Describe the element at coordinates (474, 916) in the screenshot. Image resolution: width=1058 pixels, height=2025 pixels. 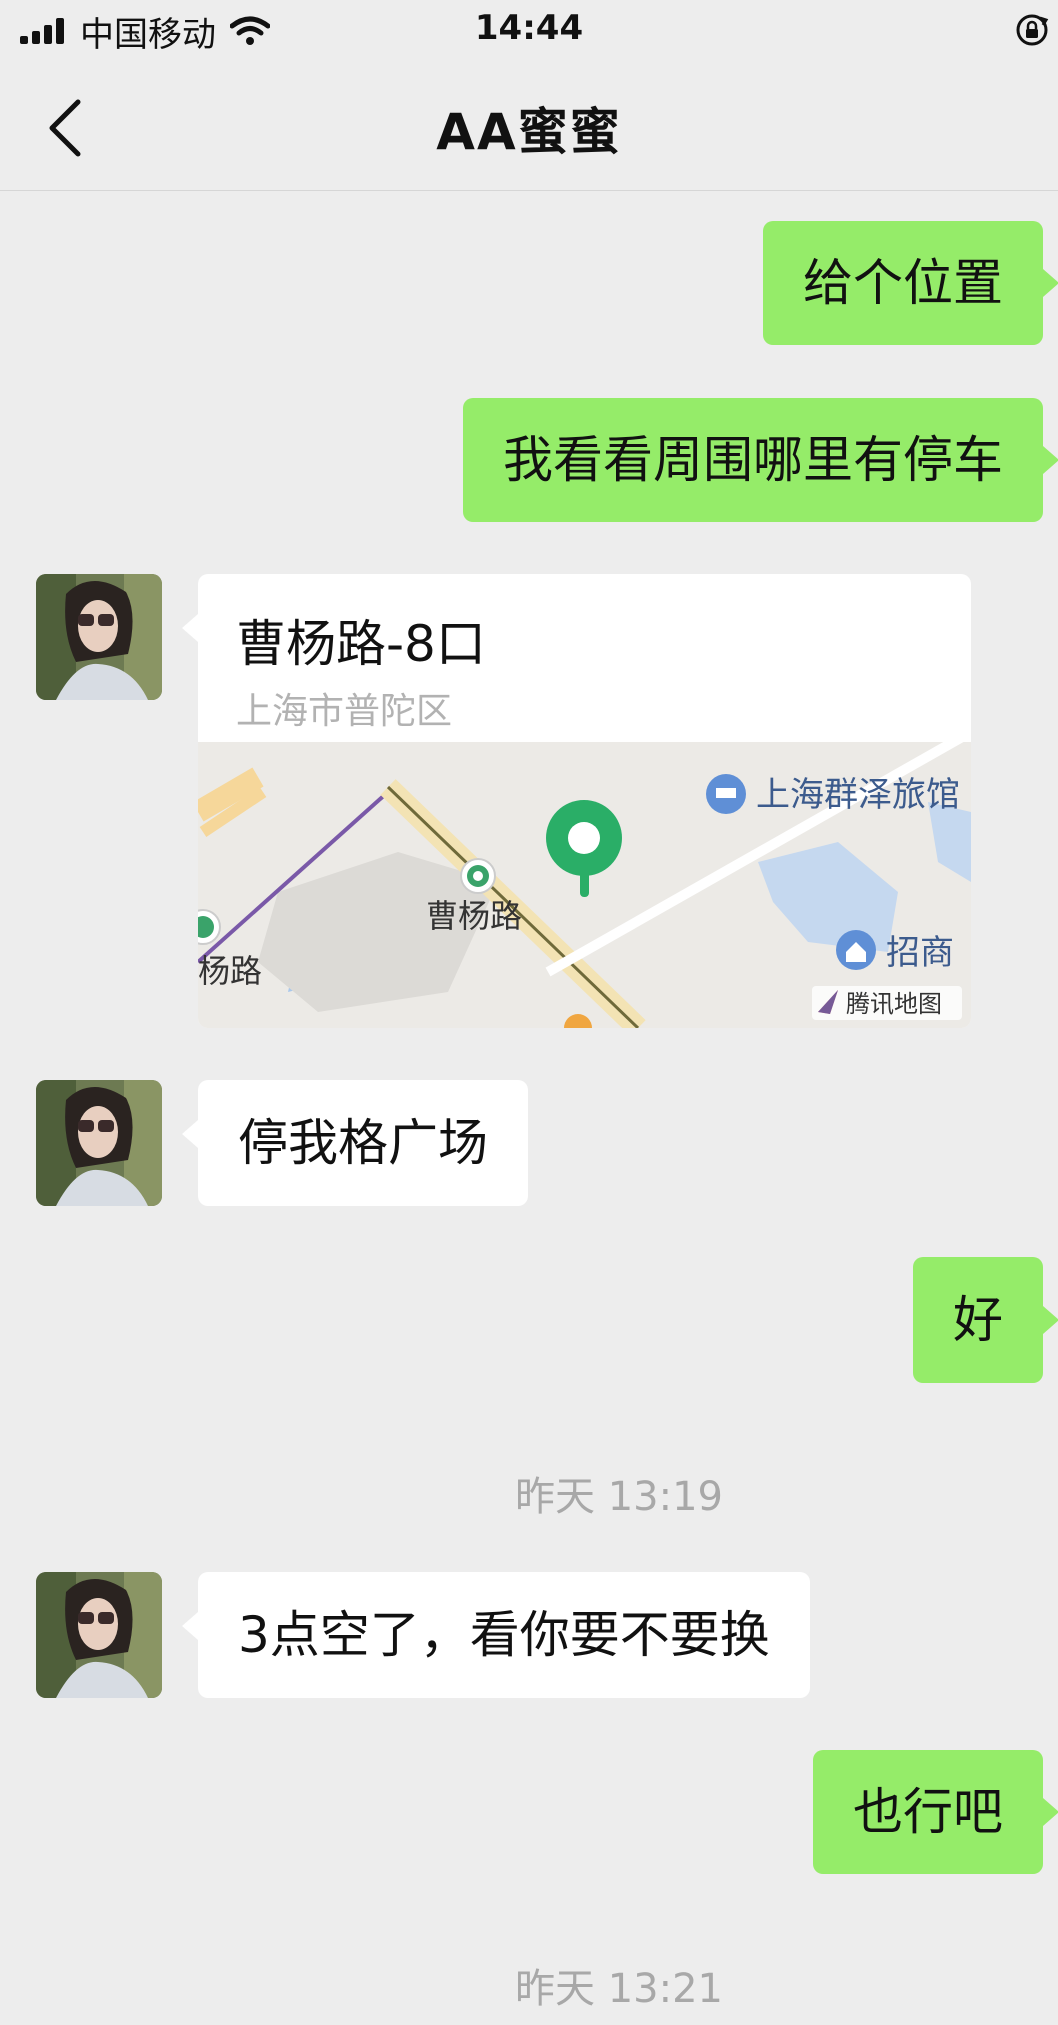
I see `map-label-station: 曹杨路` at that location.